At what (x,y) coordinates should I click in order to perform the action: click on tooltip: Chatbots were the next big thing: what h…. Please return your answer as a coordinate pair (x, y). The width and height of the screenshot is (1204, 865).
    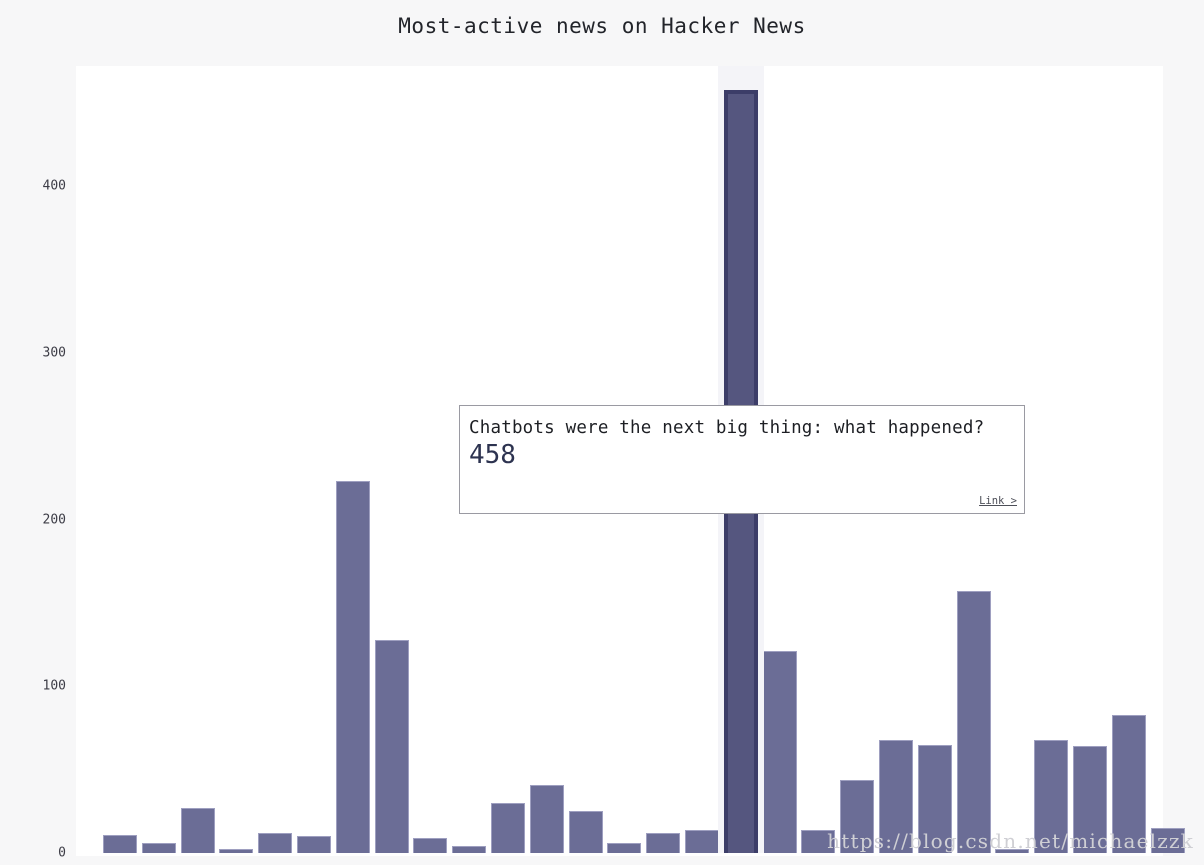
    Looking at the image, I should click on (742, 459).